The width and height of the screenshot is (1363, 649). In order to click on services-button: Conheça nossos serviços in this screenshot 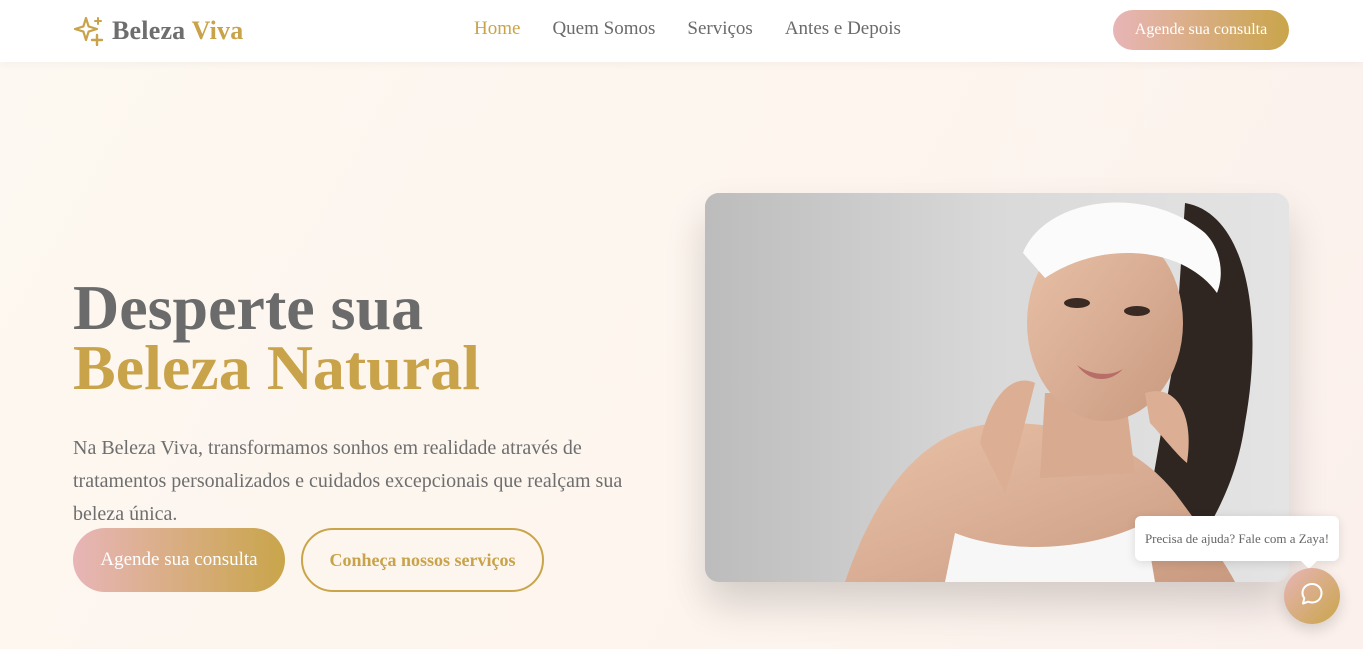, I will do `click(422, 560)`.